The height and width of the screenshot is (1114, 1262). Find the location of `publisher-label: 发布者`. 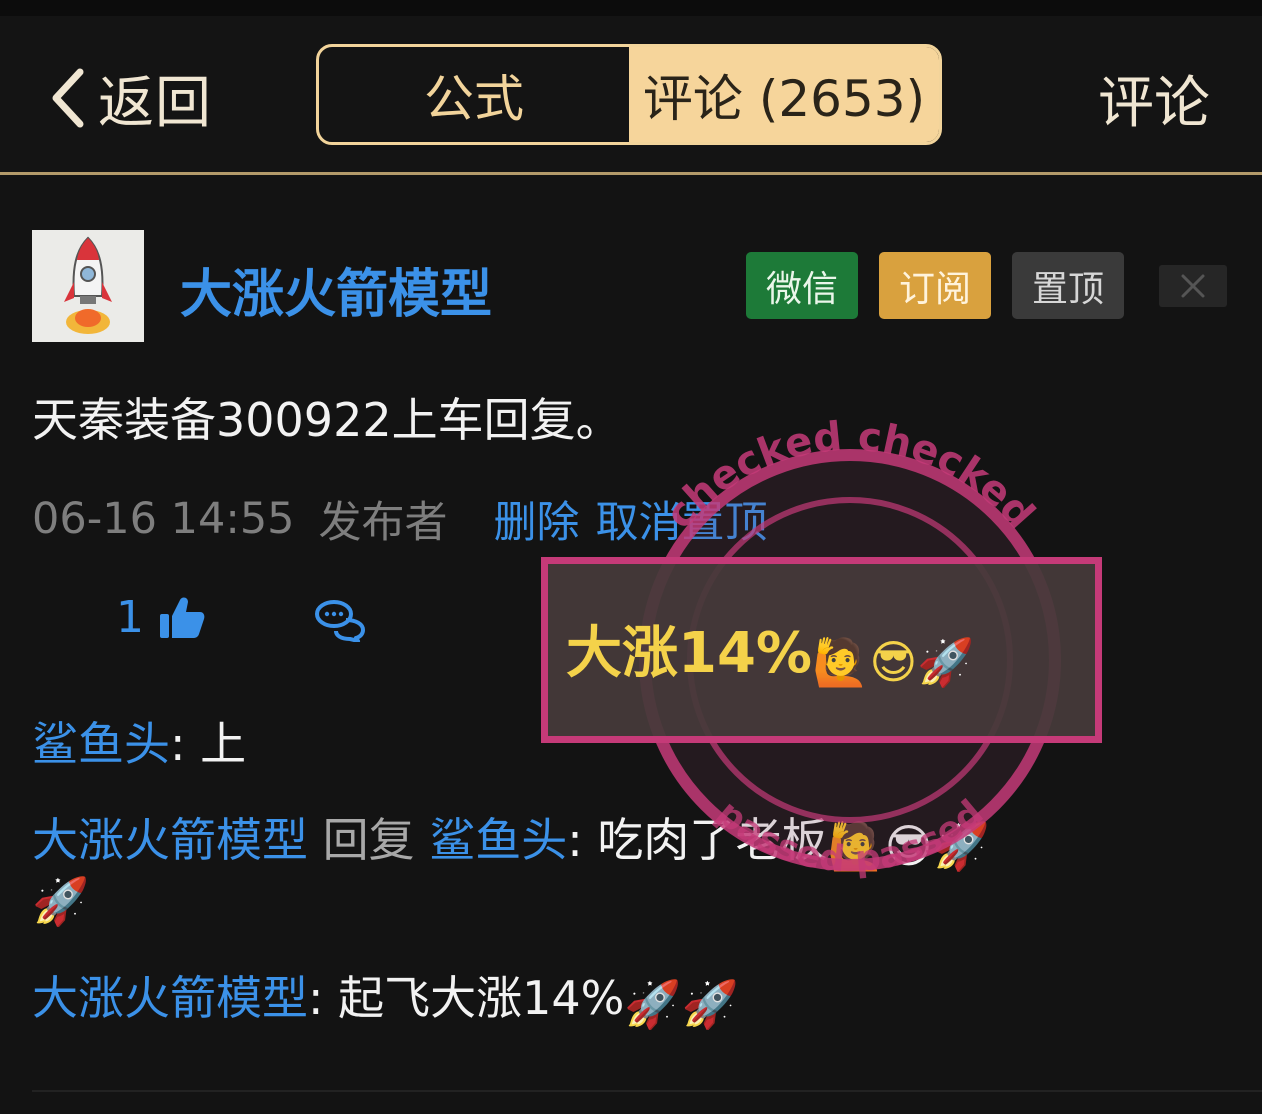

publisher-label: 发布者 is located at coordinates (383, 523).